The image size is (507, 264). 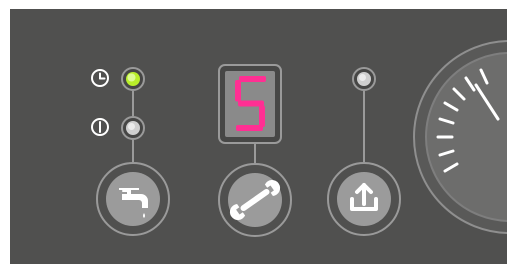 I want to click on continuous-mode-led, so click(x=133, y=128).